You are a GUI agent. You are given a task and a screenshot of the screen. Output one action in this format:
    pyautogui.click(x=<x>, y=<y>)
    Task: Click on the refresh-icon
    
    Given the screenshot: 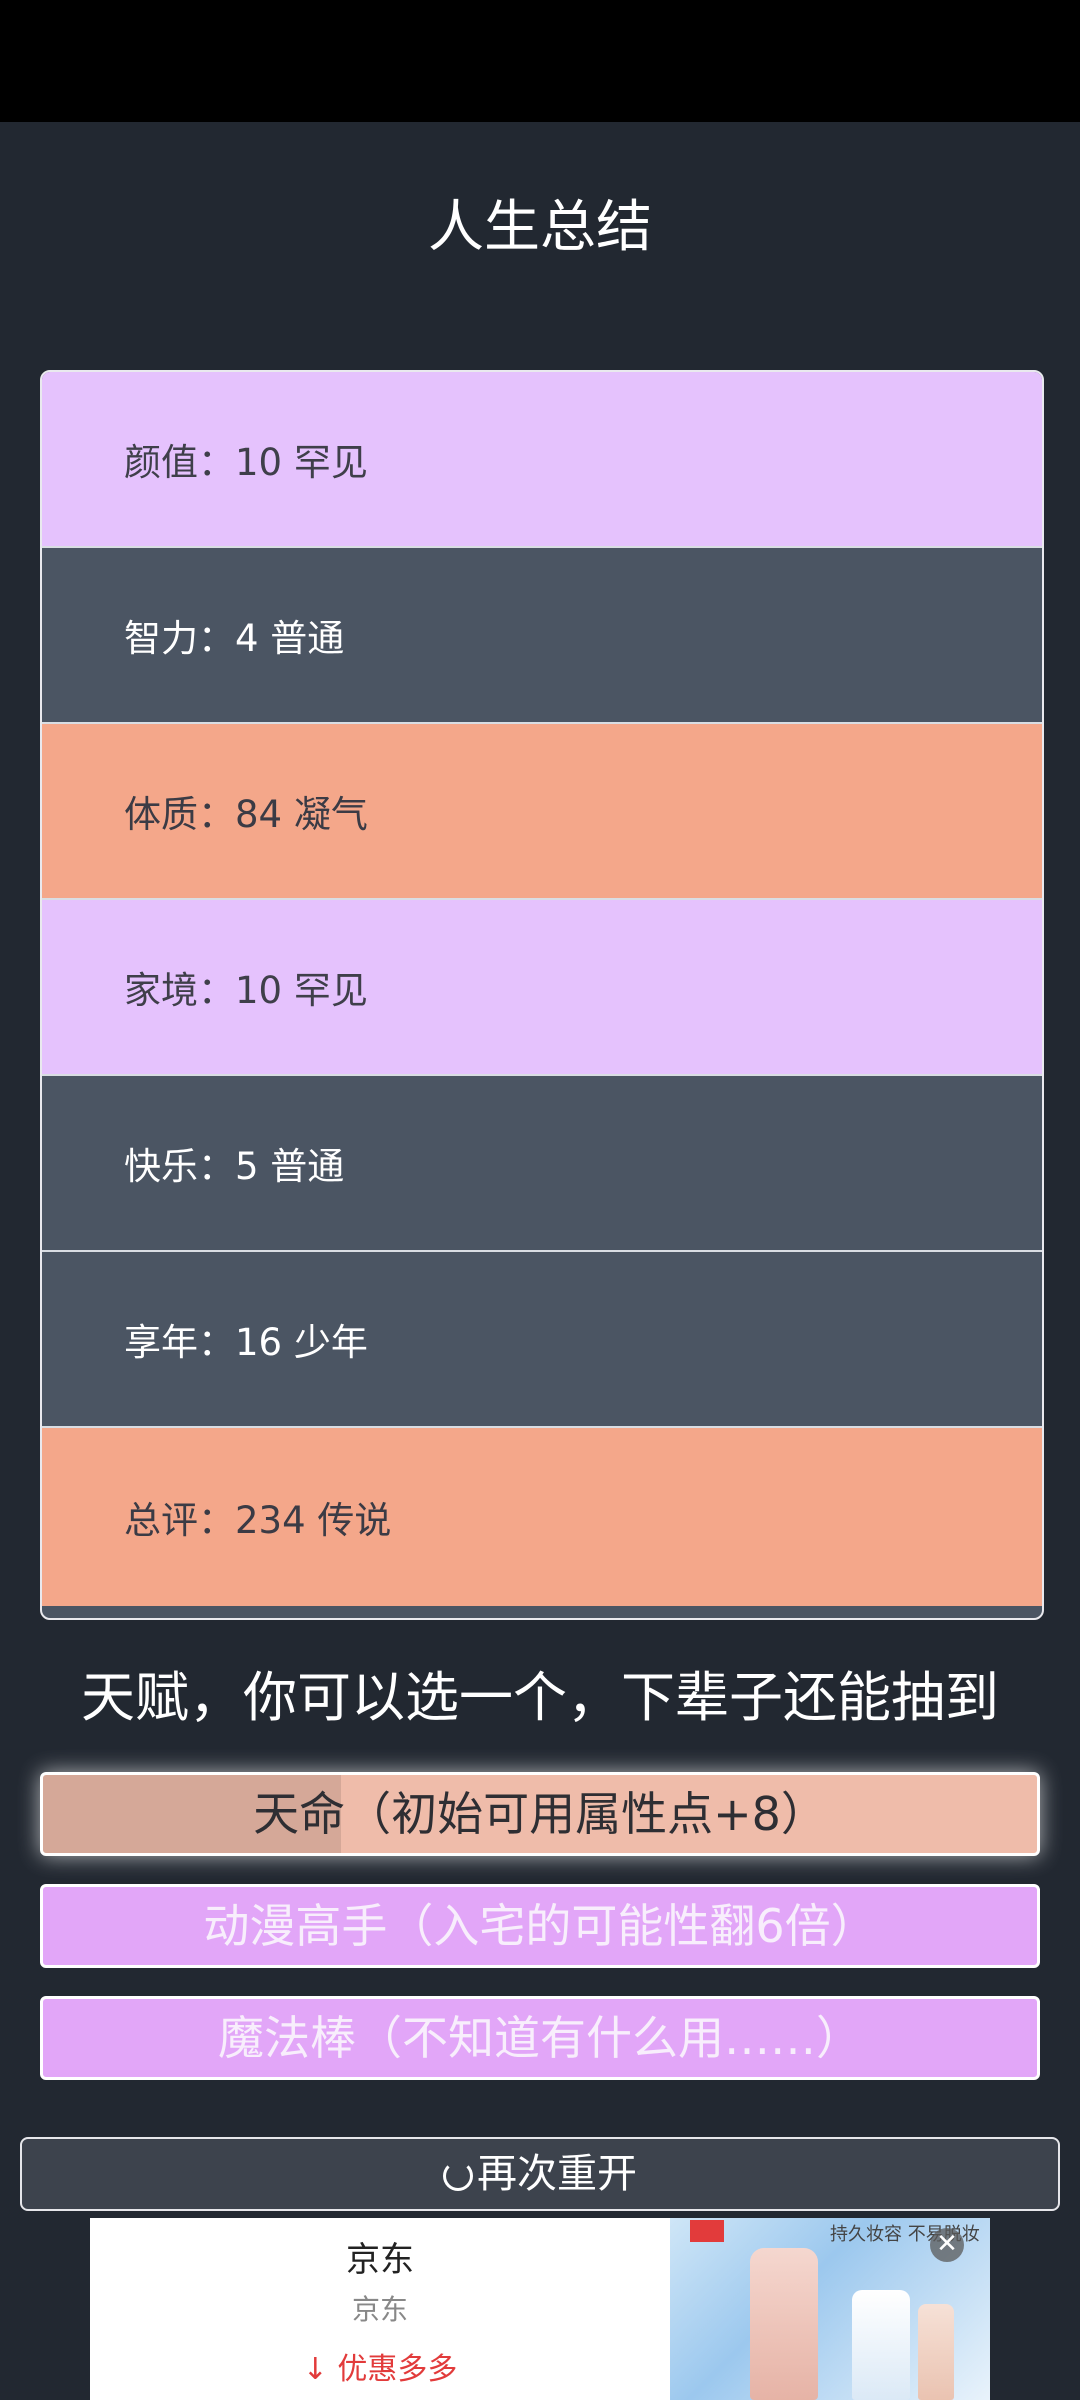 What is the action you would take?
    pyautogui.click(x=458, y=2176)
    